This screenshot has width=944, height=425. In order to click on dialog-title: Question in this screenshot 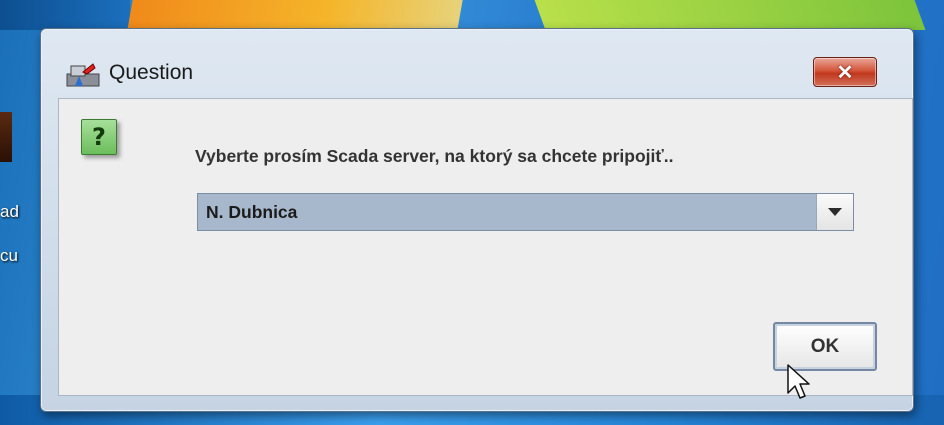, I will do `click(151, 72)`.